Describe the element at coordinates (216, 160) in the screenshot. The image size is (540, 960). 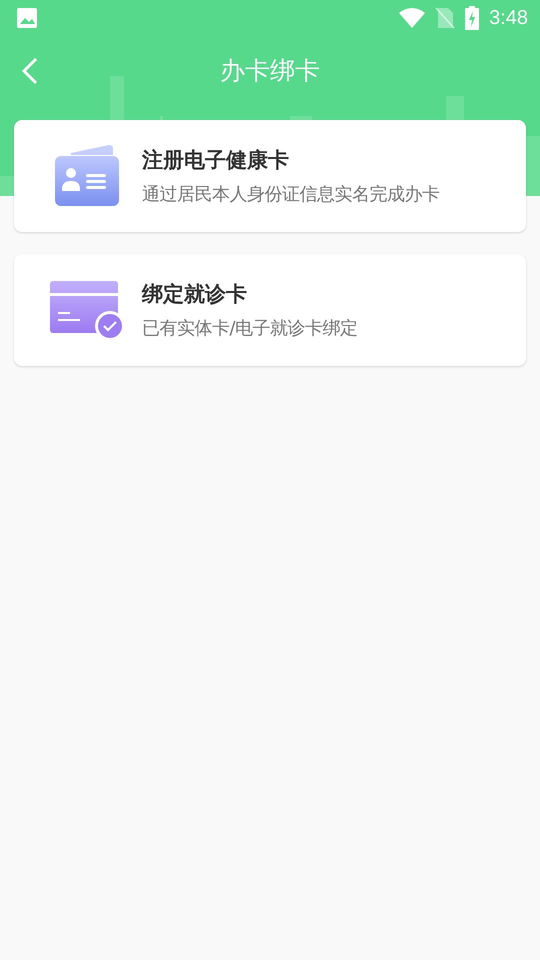
I see `option-title: 注册电子健康卡` at that location.